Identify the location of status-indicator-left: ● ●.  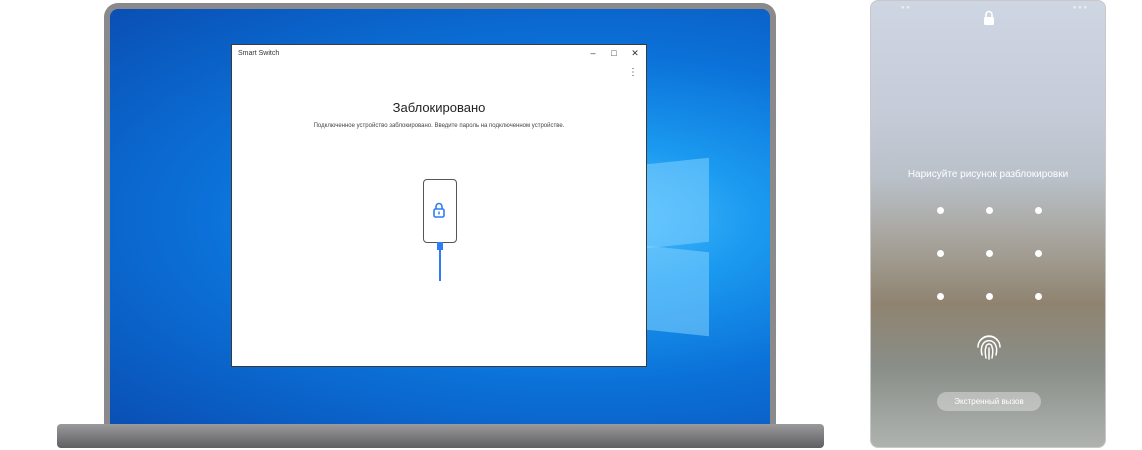
(905, 8).